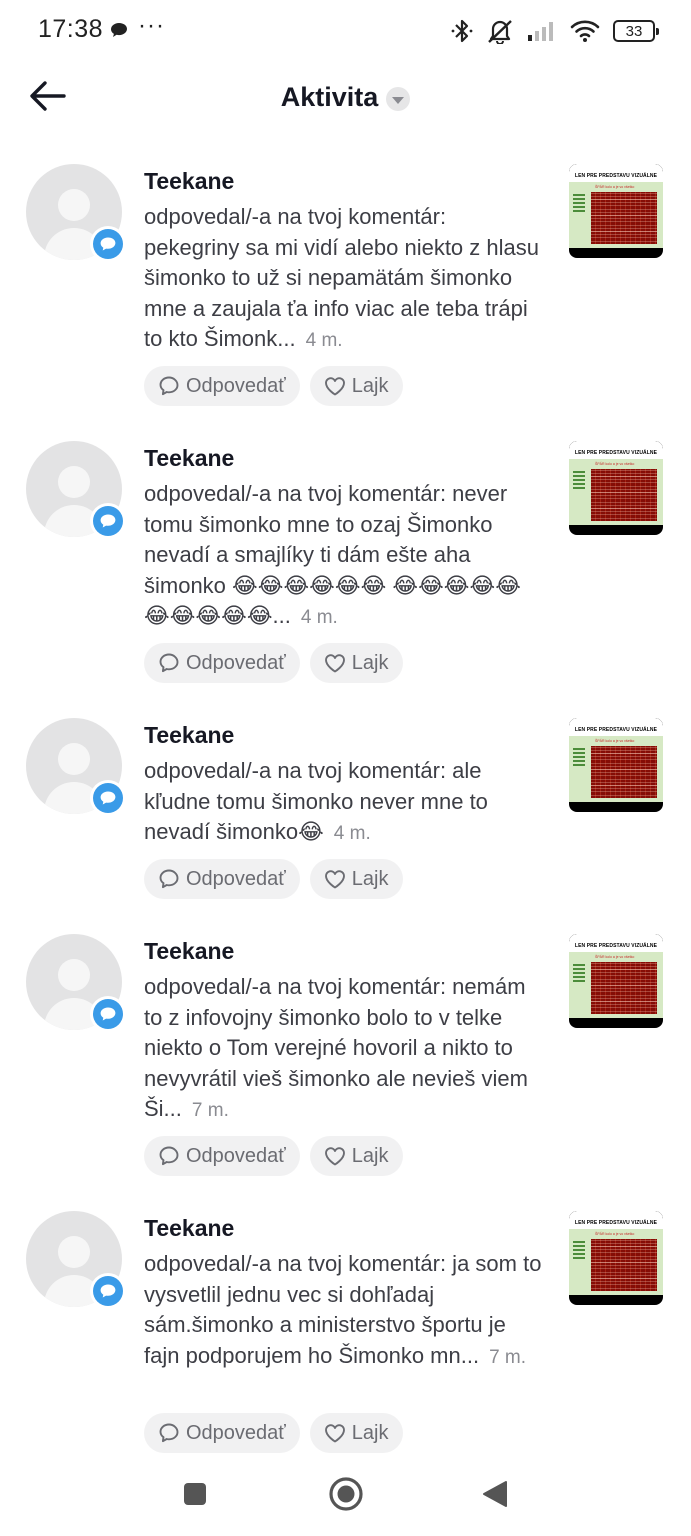  I want to click on bluetooth-icon, so click(462, 31).